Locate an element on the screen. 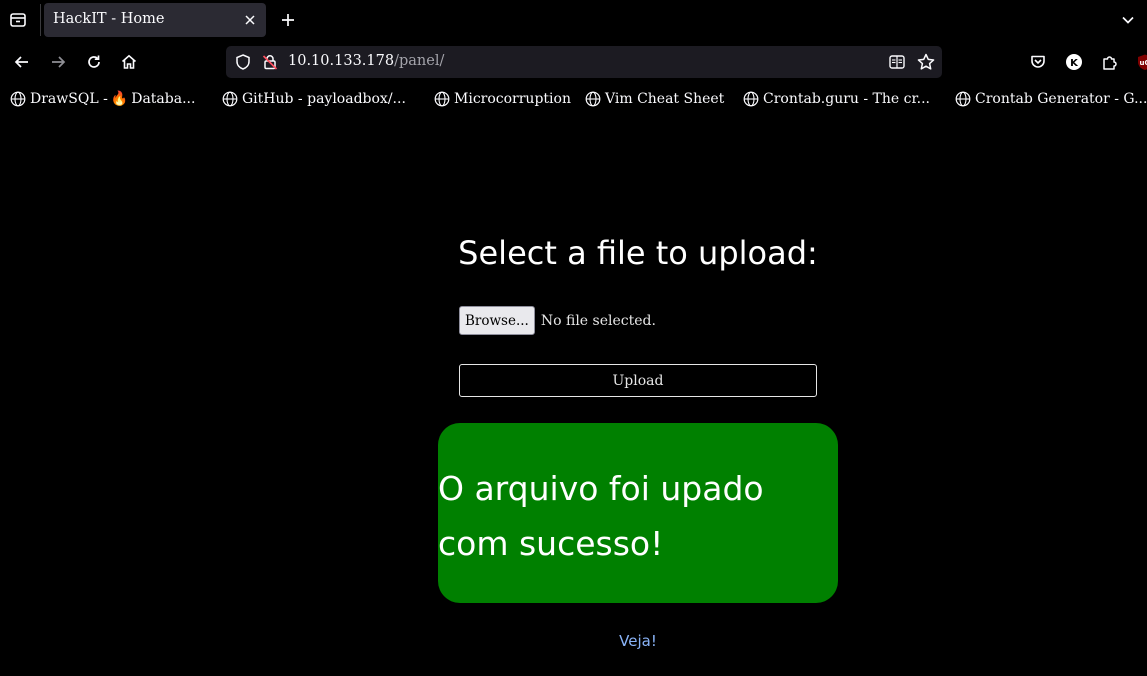 This screenshot has height=676, width=1147. bookmark-vim-cheat-sheet: Vim Cheat Sheet is located at coordinates (661, 99).